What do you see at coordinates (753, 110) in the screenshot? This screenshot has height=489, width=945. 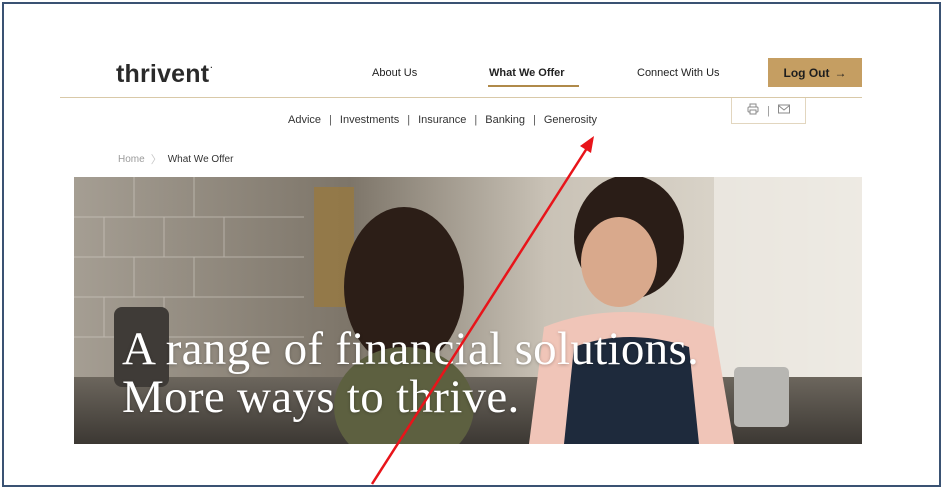 I see `print-icon` at bounding box center [753, 110].